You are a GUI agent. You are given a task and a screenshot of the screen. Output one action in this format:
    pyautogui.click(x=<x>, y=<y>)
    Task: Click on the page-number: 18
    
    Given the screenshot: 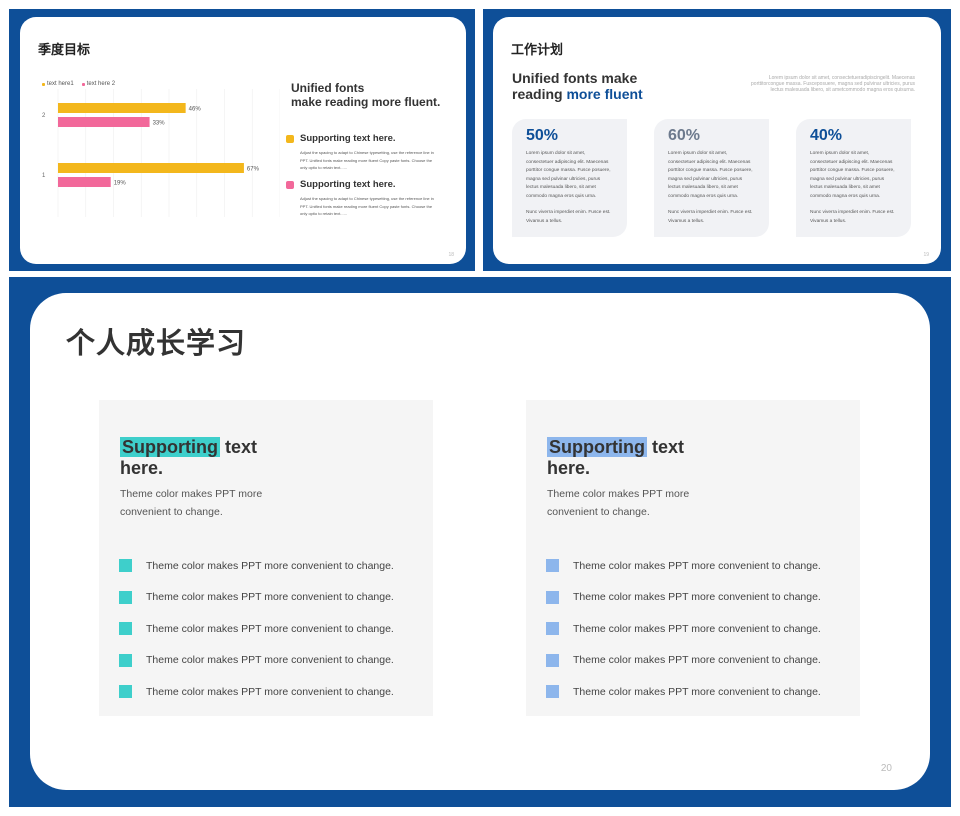 What is the action you would take?
    pyautogui.click(x=451, y=255)
    